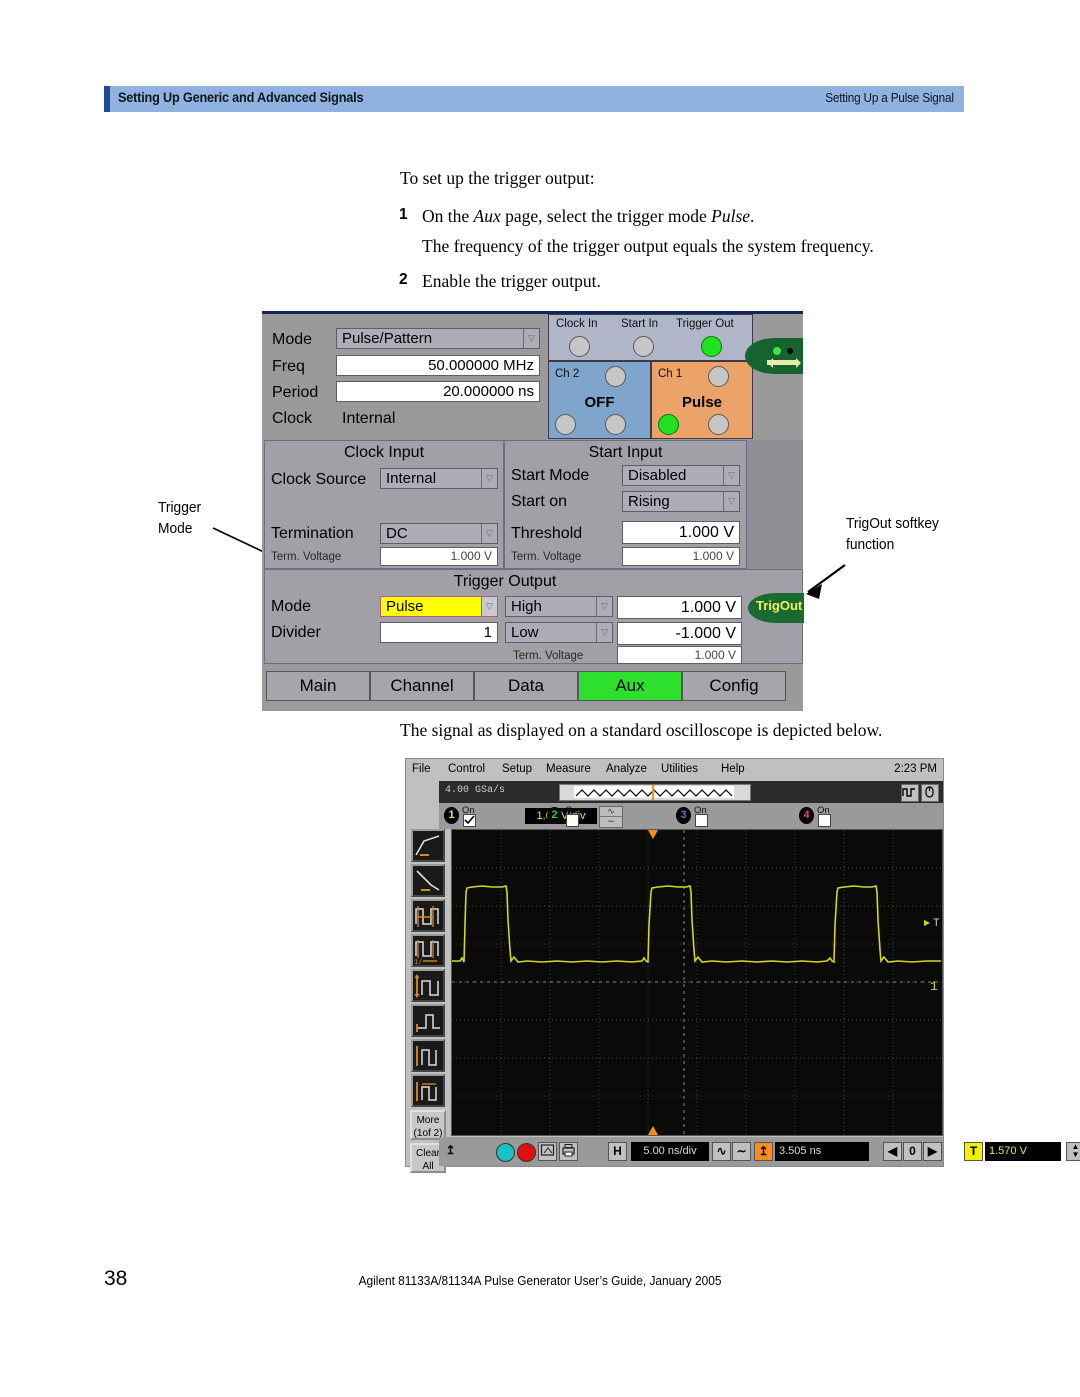  I want to click on clock-in-connector, so click(579, 346).